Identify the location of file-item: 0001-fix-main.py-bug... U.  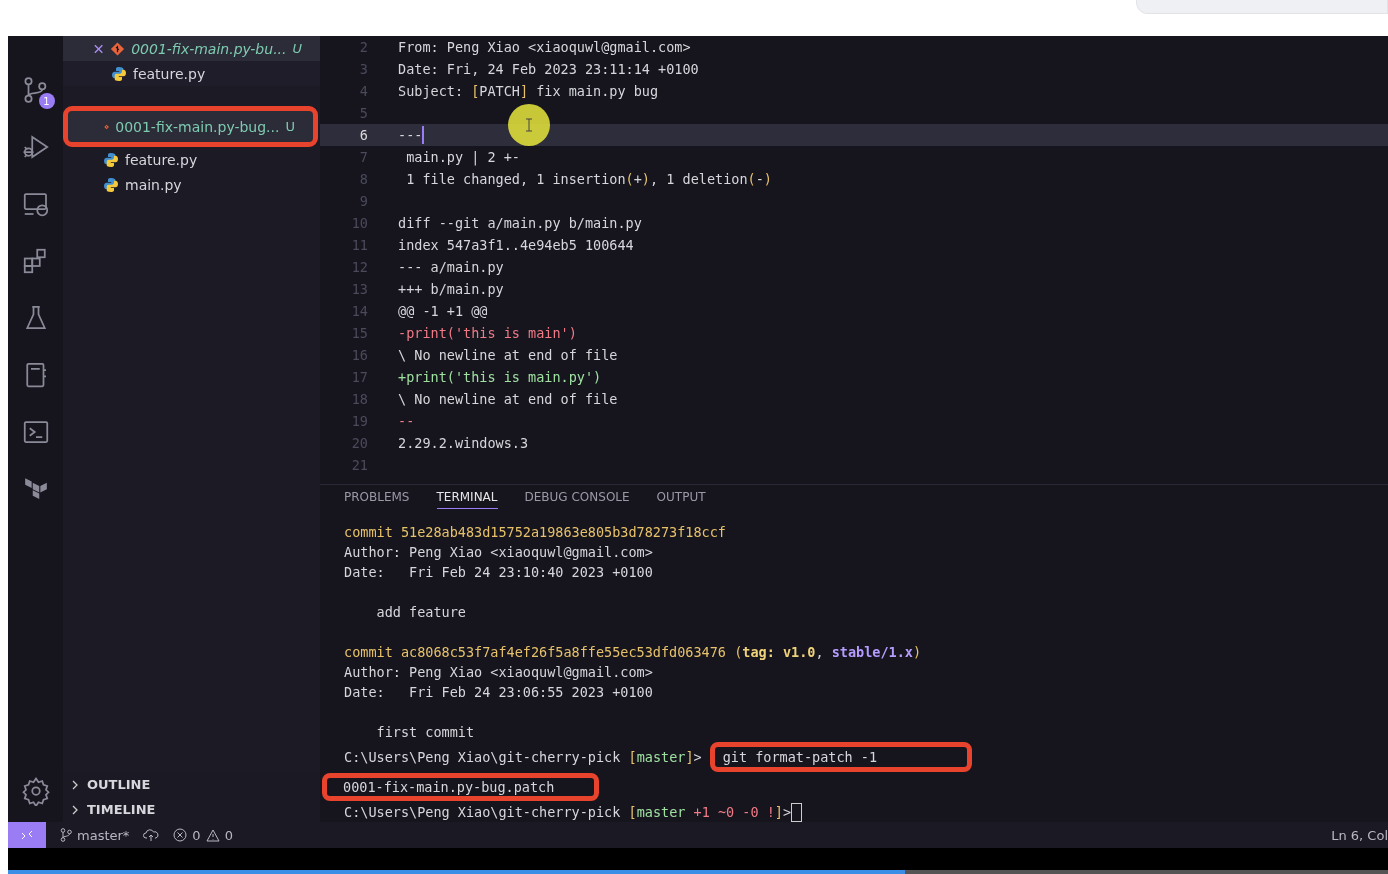
(190, 126).